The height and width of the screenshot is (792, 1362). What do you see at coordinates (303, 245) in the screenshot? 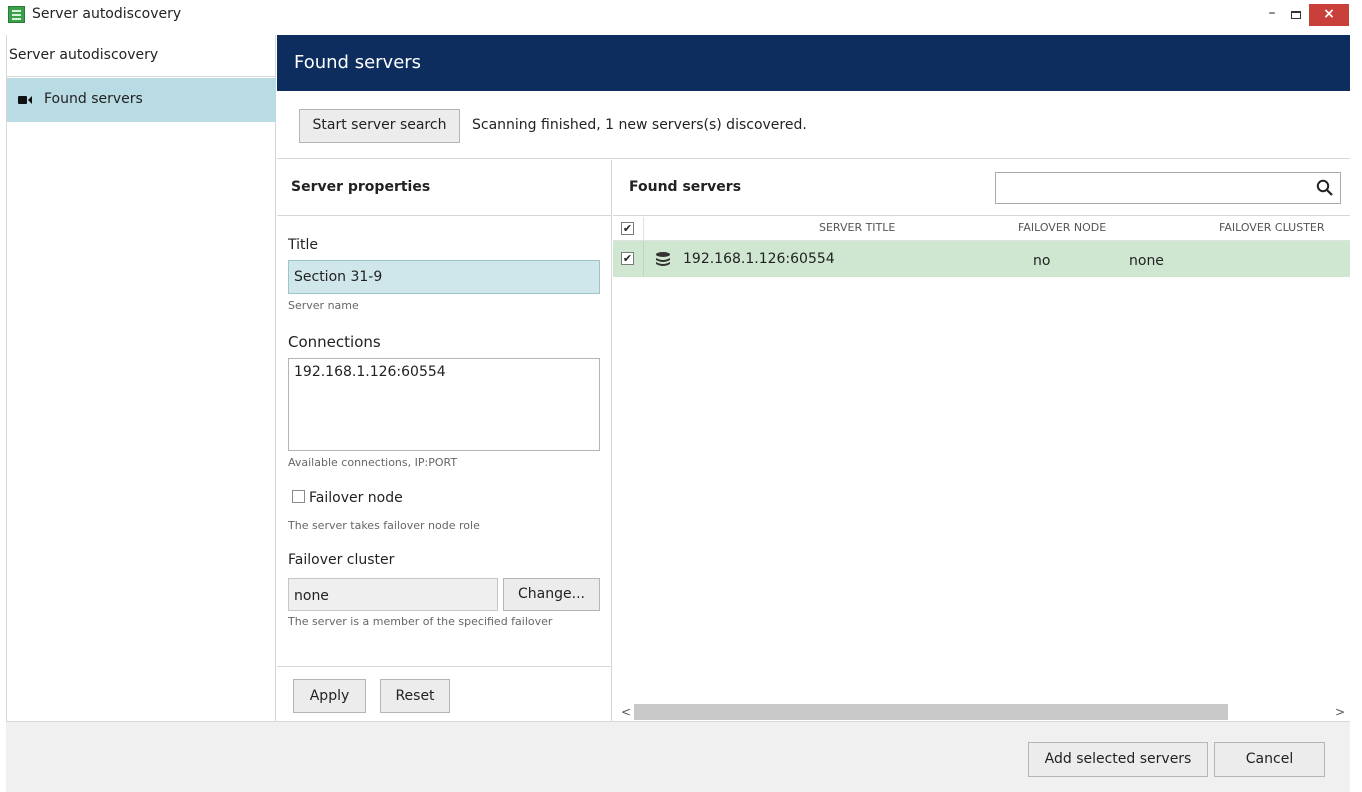
I see `title-label: Title` at bounding box center [303, 245].